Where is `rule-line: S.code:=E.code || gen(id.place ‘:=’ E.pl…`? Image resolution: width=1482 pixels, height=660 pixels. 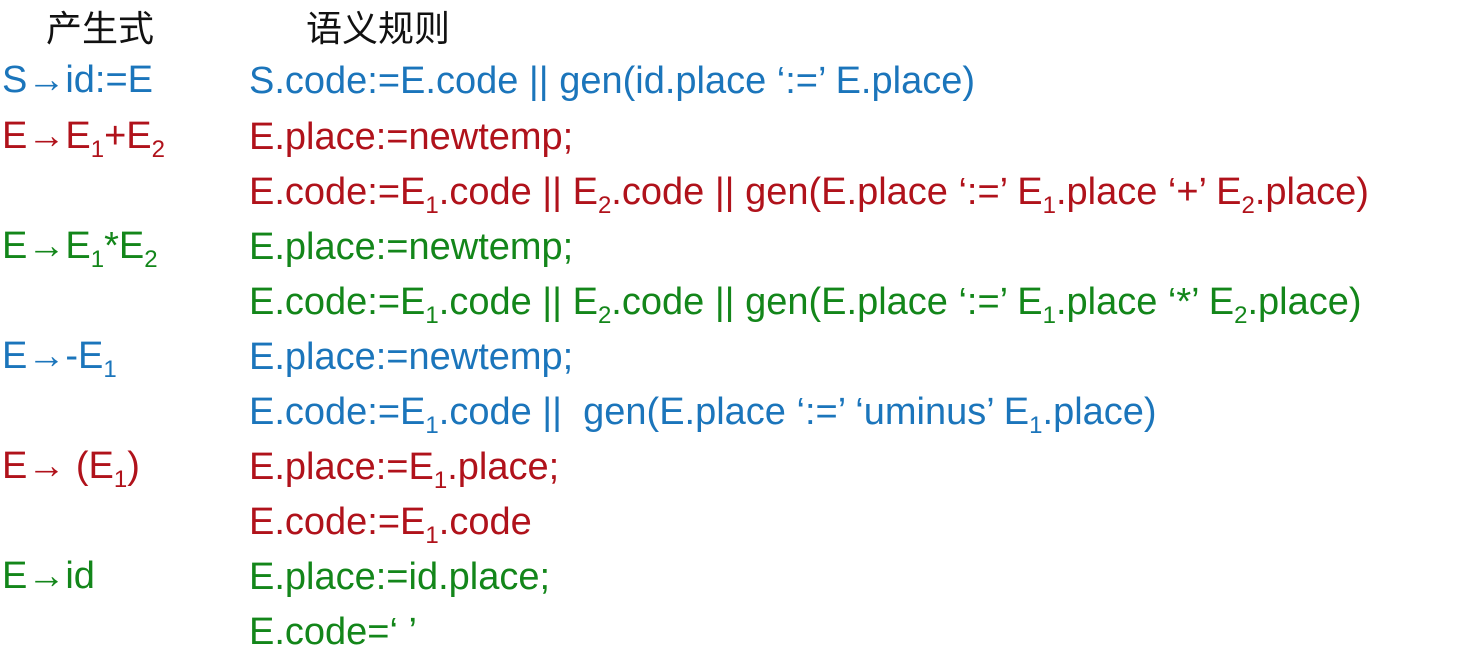
rule-line: S.code:=E.code || gen(id.place ‘:=’ E.pl… is located at coordinates (612, 81).